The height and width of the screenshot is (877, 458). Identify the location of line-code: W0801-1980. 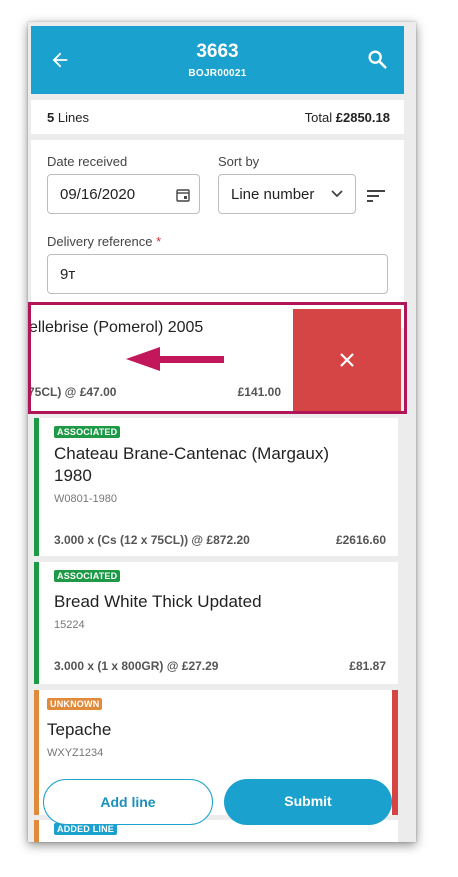
(85, 499).